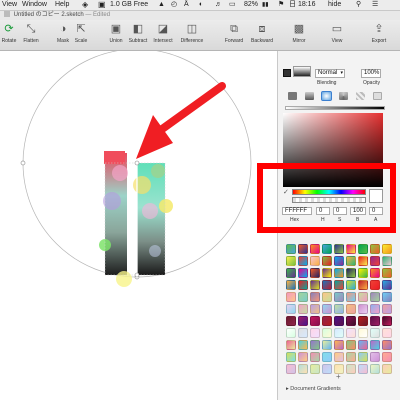 This screenshot has height=402, width=400. Describe the element at coordinates (338, 376) in the screenshot. I see `add-gradient-icon: +` at that location.